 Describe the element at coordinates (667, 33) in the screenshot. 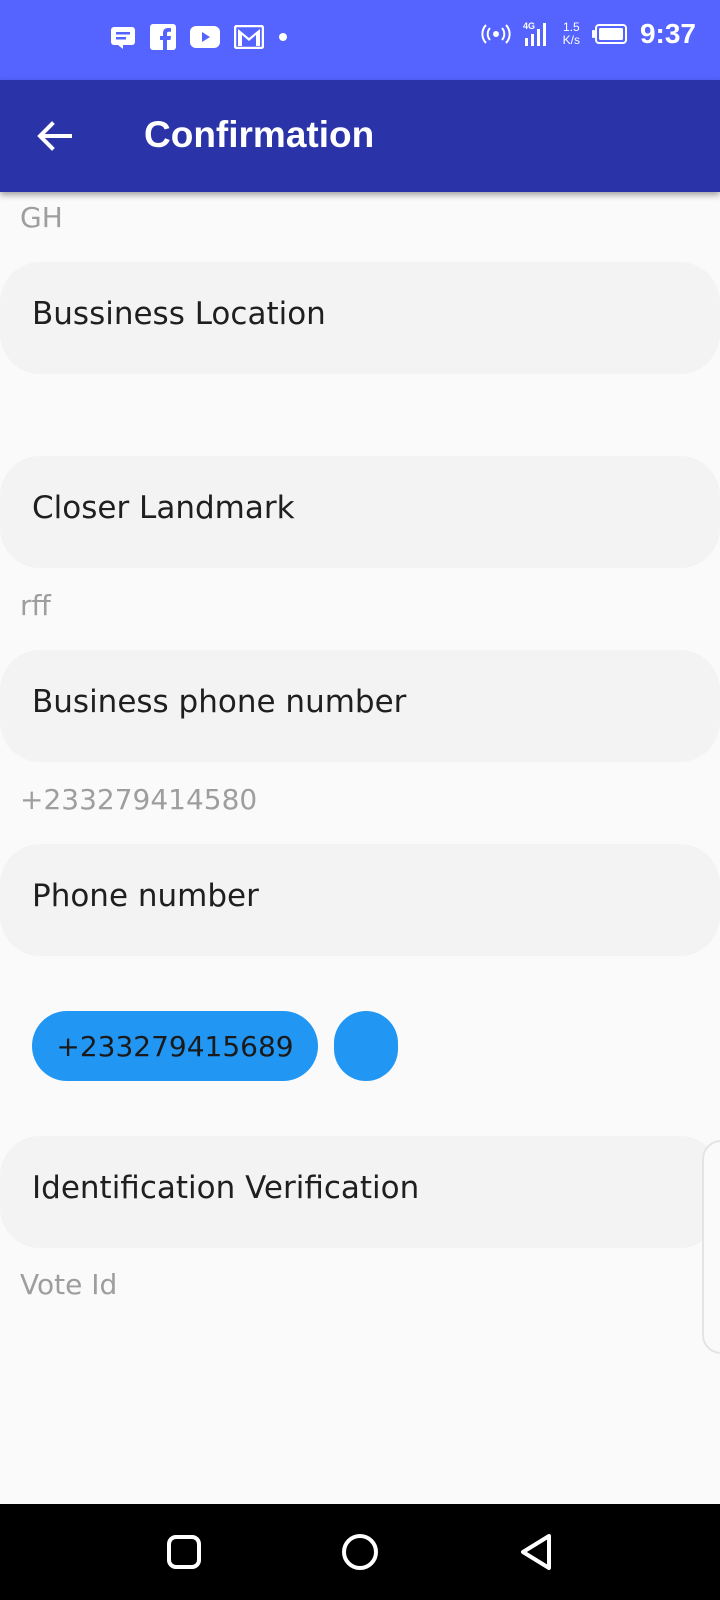

I see `status-time: 9:37` at that location.